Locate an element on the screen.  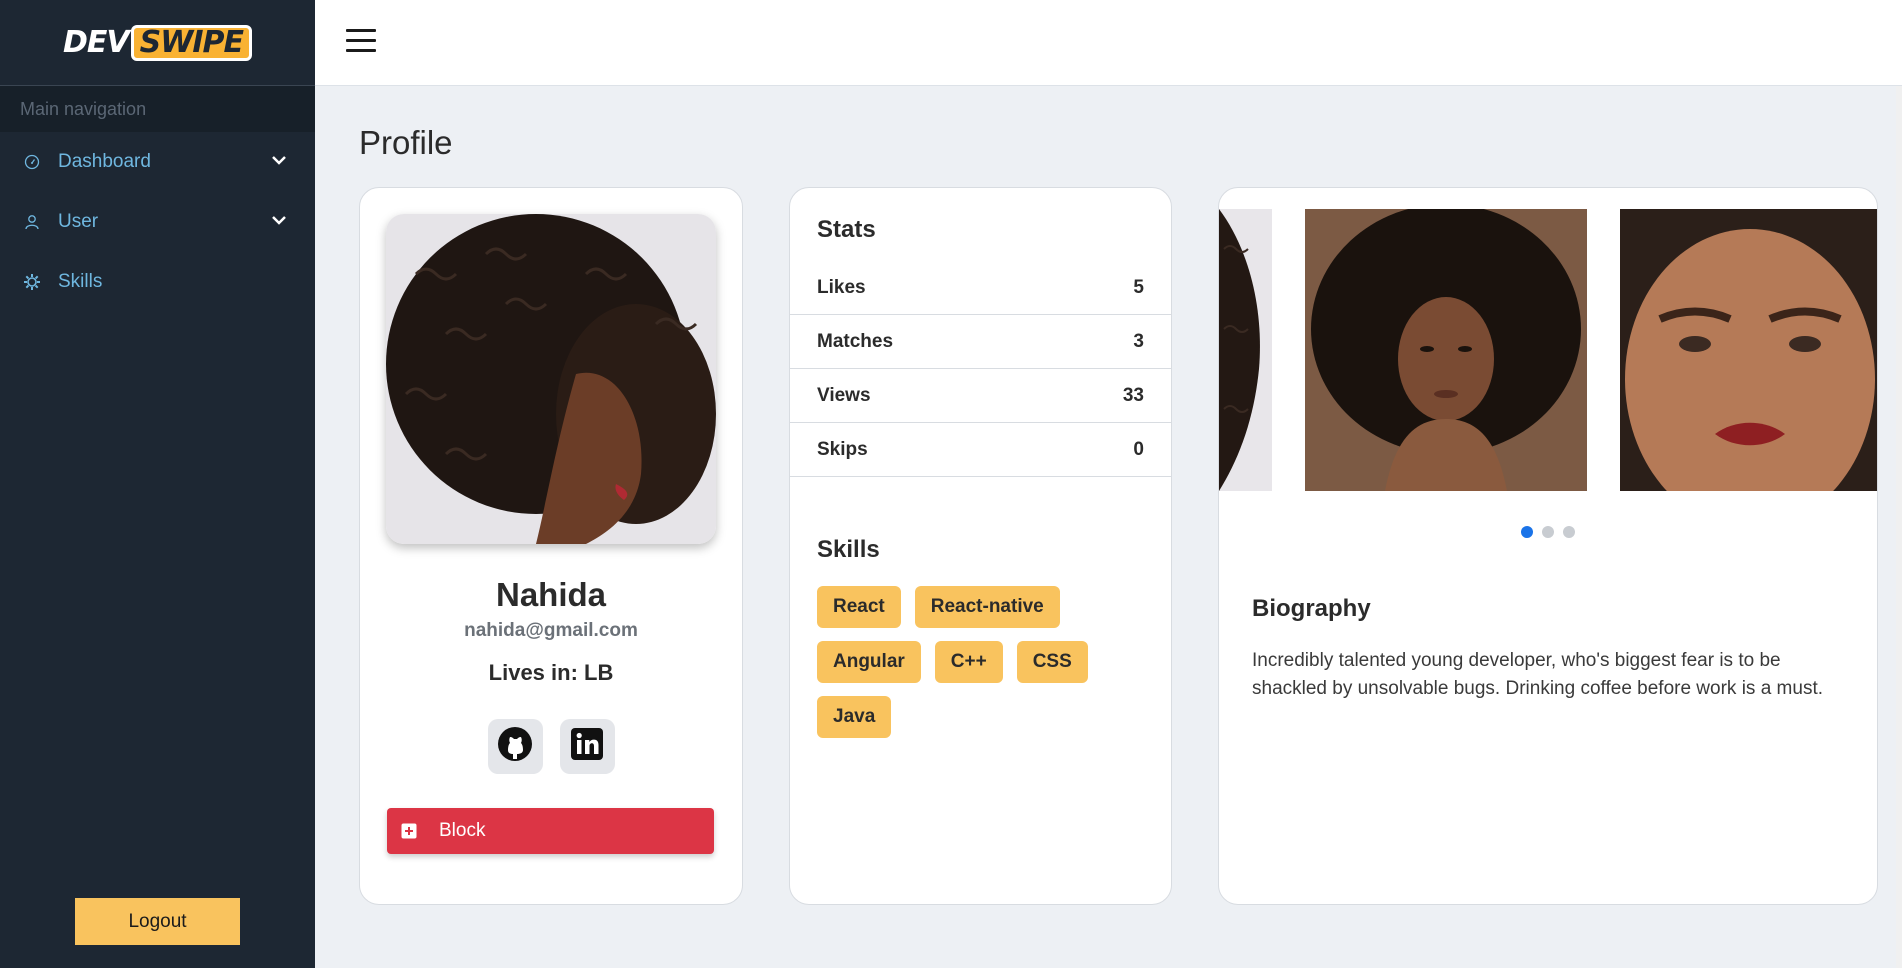
stat-label: Likes is located at coordinates (841, 287).